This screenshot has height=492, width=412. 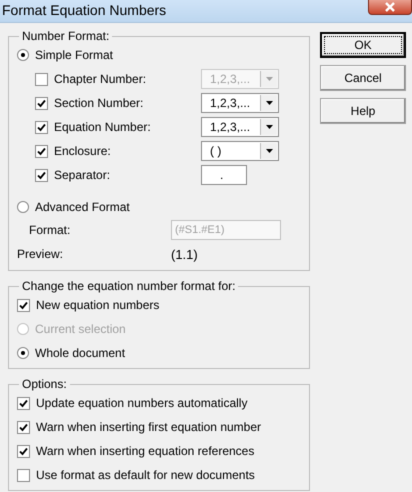 I want to click on preview-value: (1.1), so click(x=184, y=254).